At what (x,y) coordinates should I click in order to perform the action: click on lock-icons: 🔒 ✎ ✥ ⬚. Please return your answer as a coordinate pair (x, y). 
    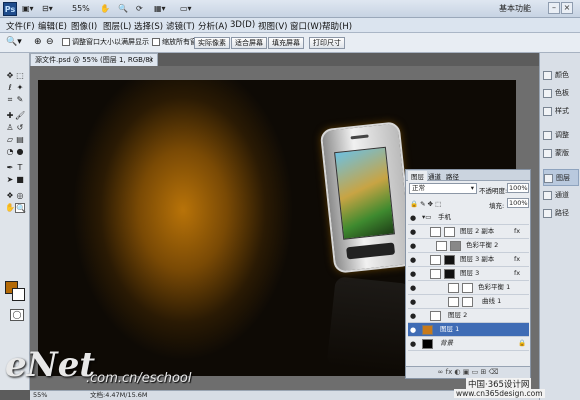
    Looking at the image, I should click on (425, 204).